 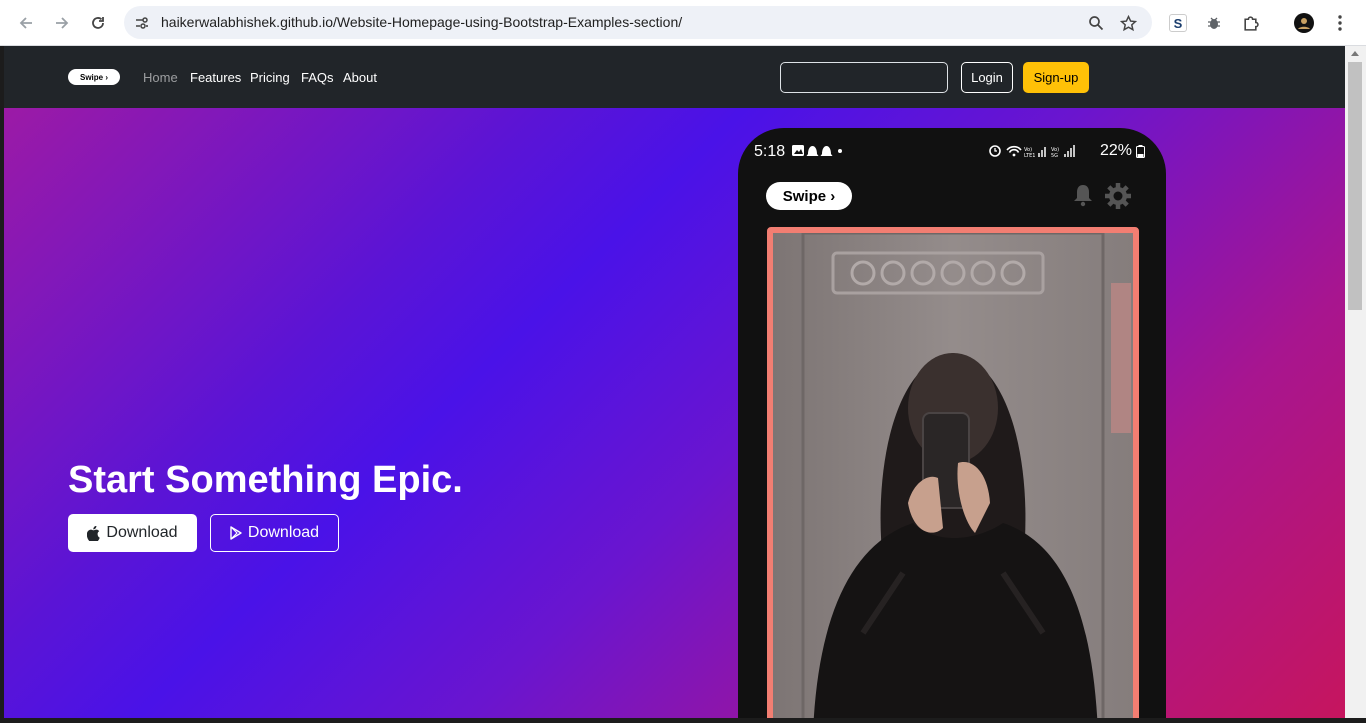 I want to click on extension-s-icon: S, so click(x=1178, y=23).